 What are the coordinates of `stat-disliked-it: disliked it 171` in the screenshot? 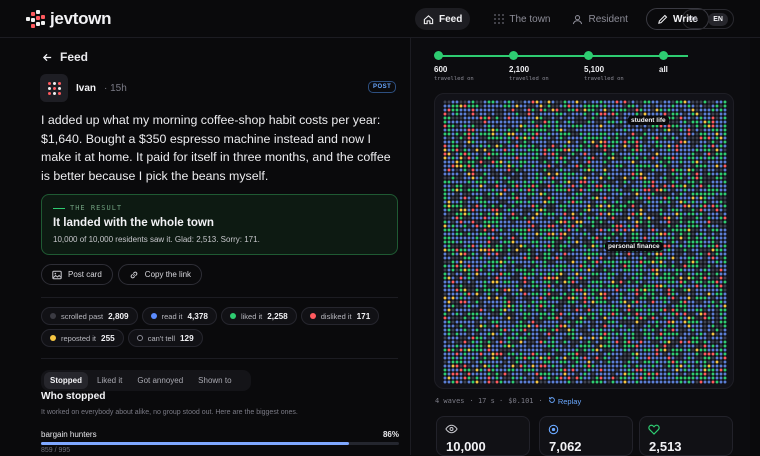 It's located at (340, 316).